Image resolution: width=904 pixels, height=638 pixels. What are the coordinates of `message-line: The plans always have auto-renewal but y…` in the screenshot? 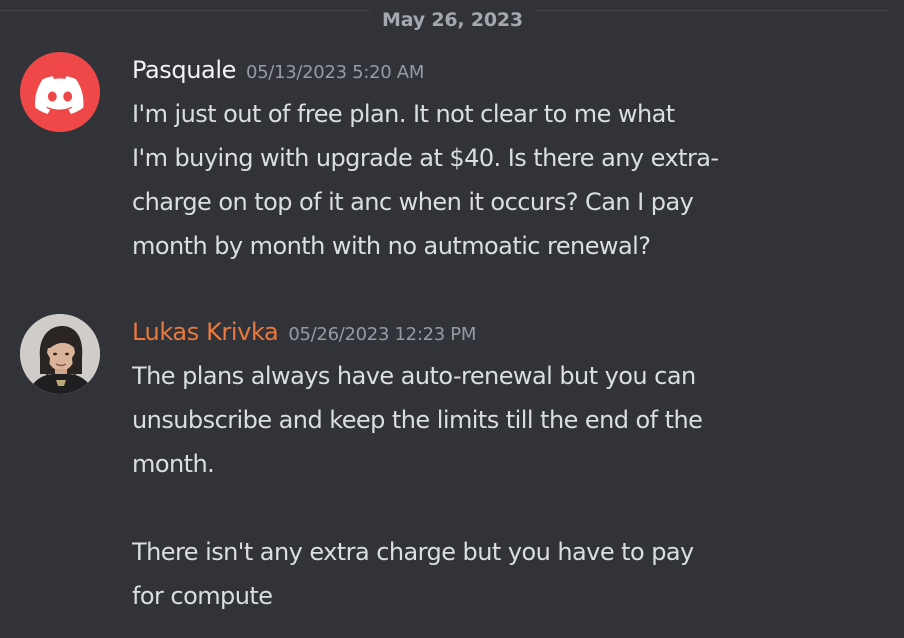 It's located at (414, 376).